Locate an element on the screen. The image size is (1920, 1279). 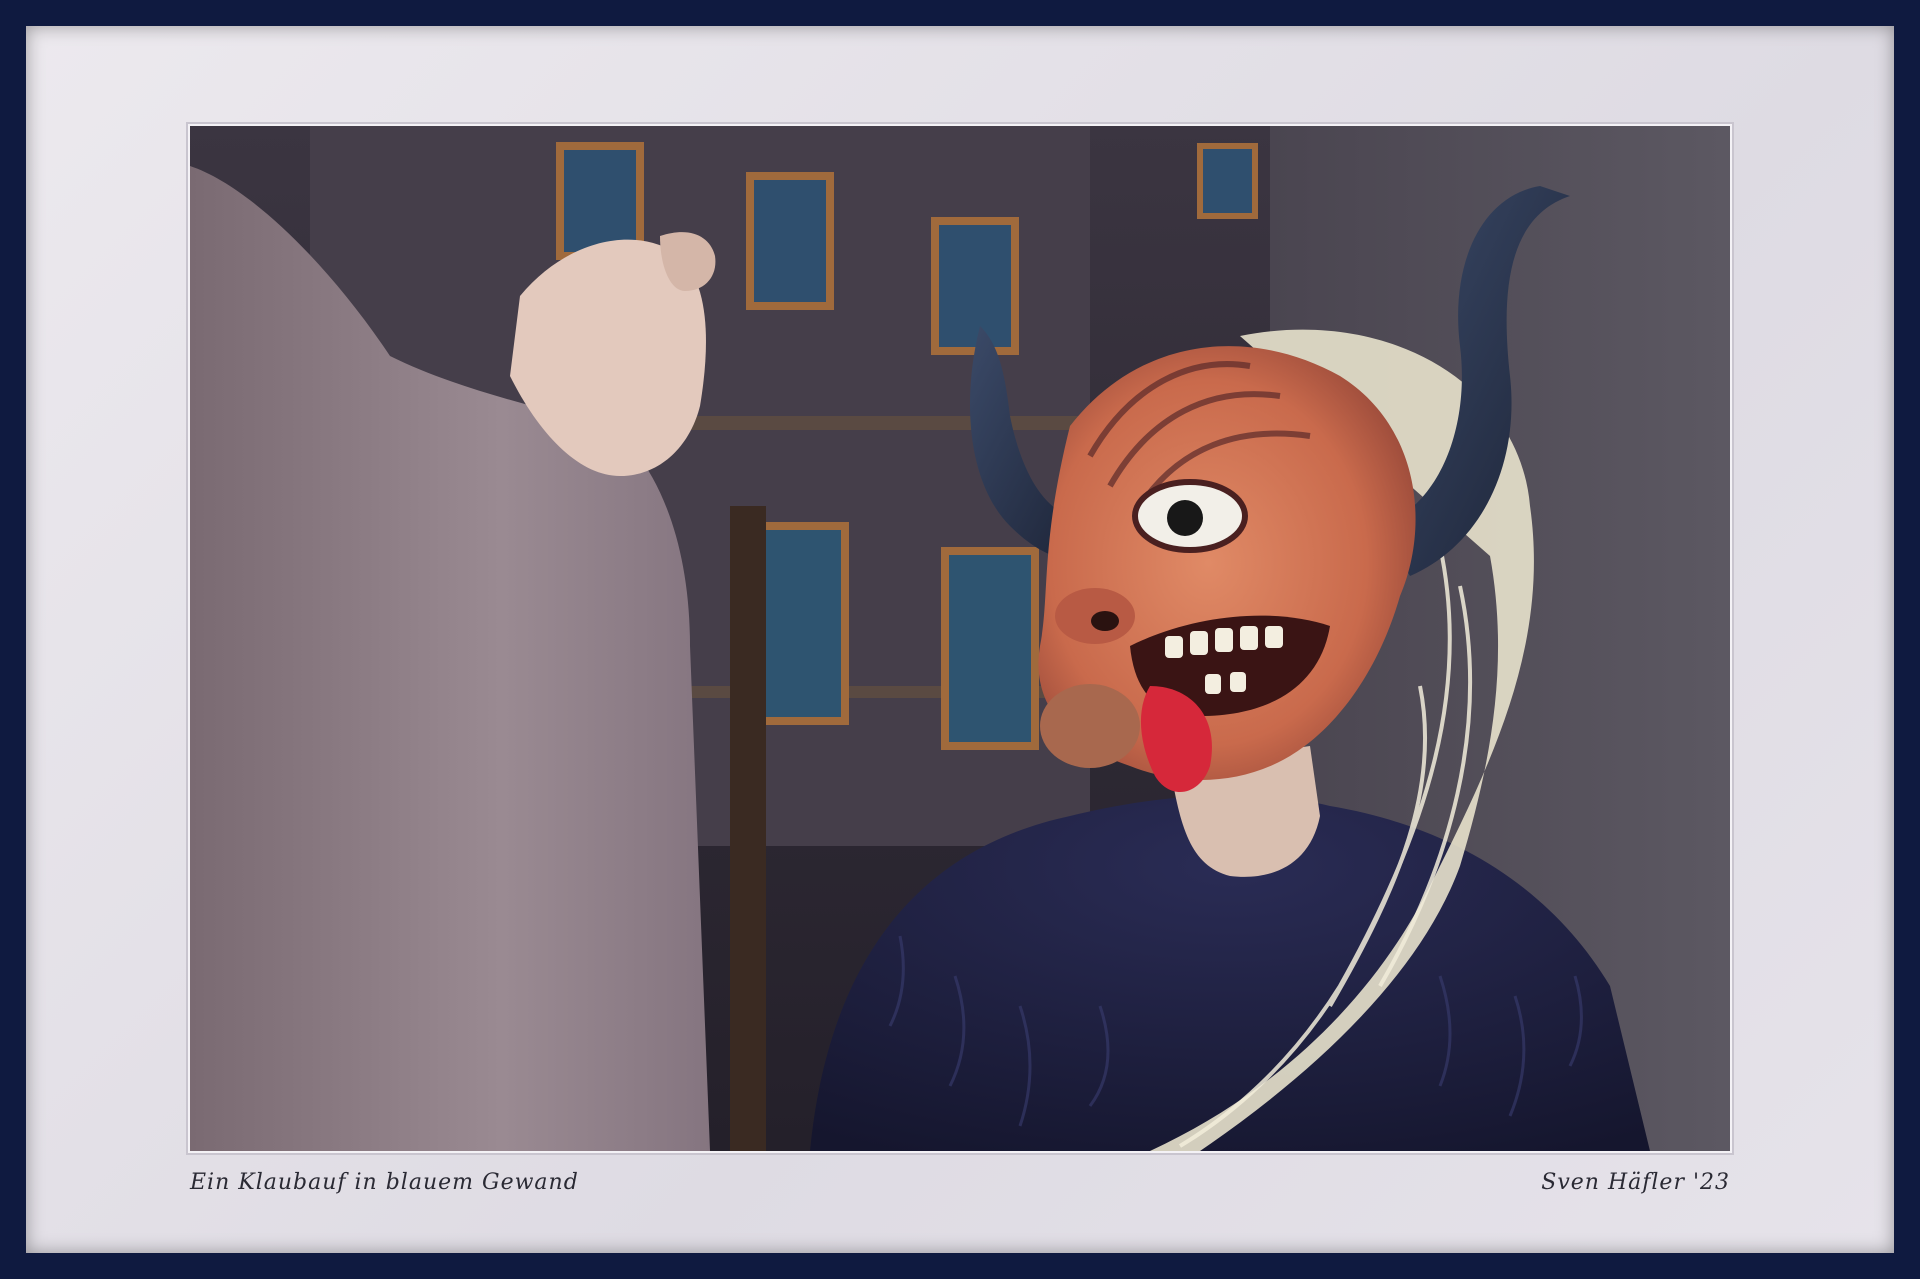
mask-pupil is located at coordinates (1185, 518).